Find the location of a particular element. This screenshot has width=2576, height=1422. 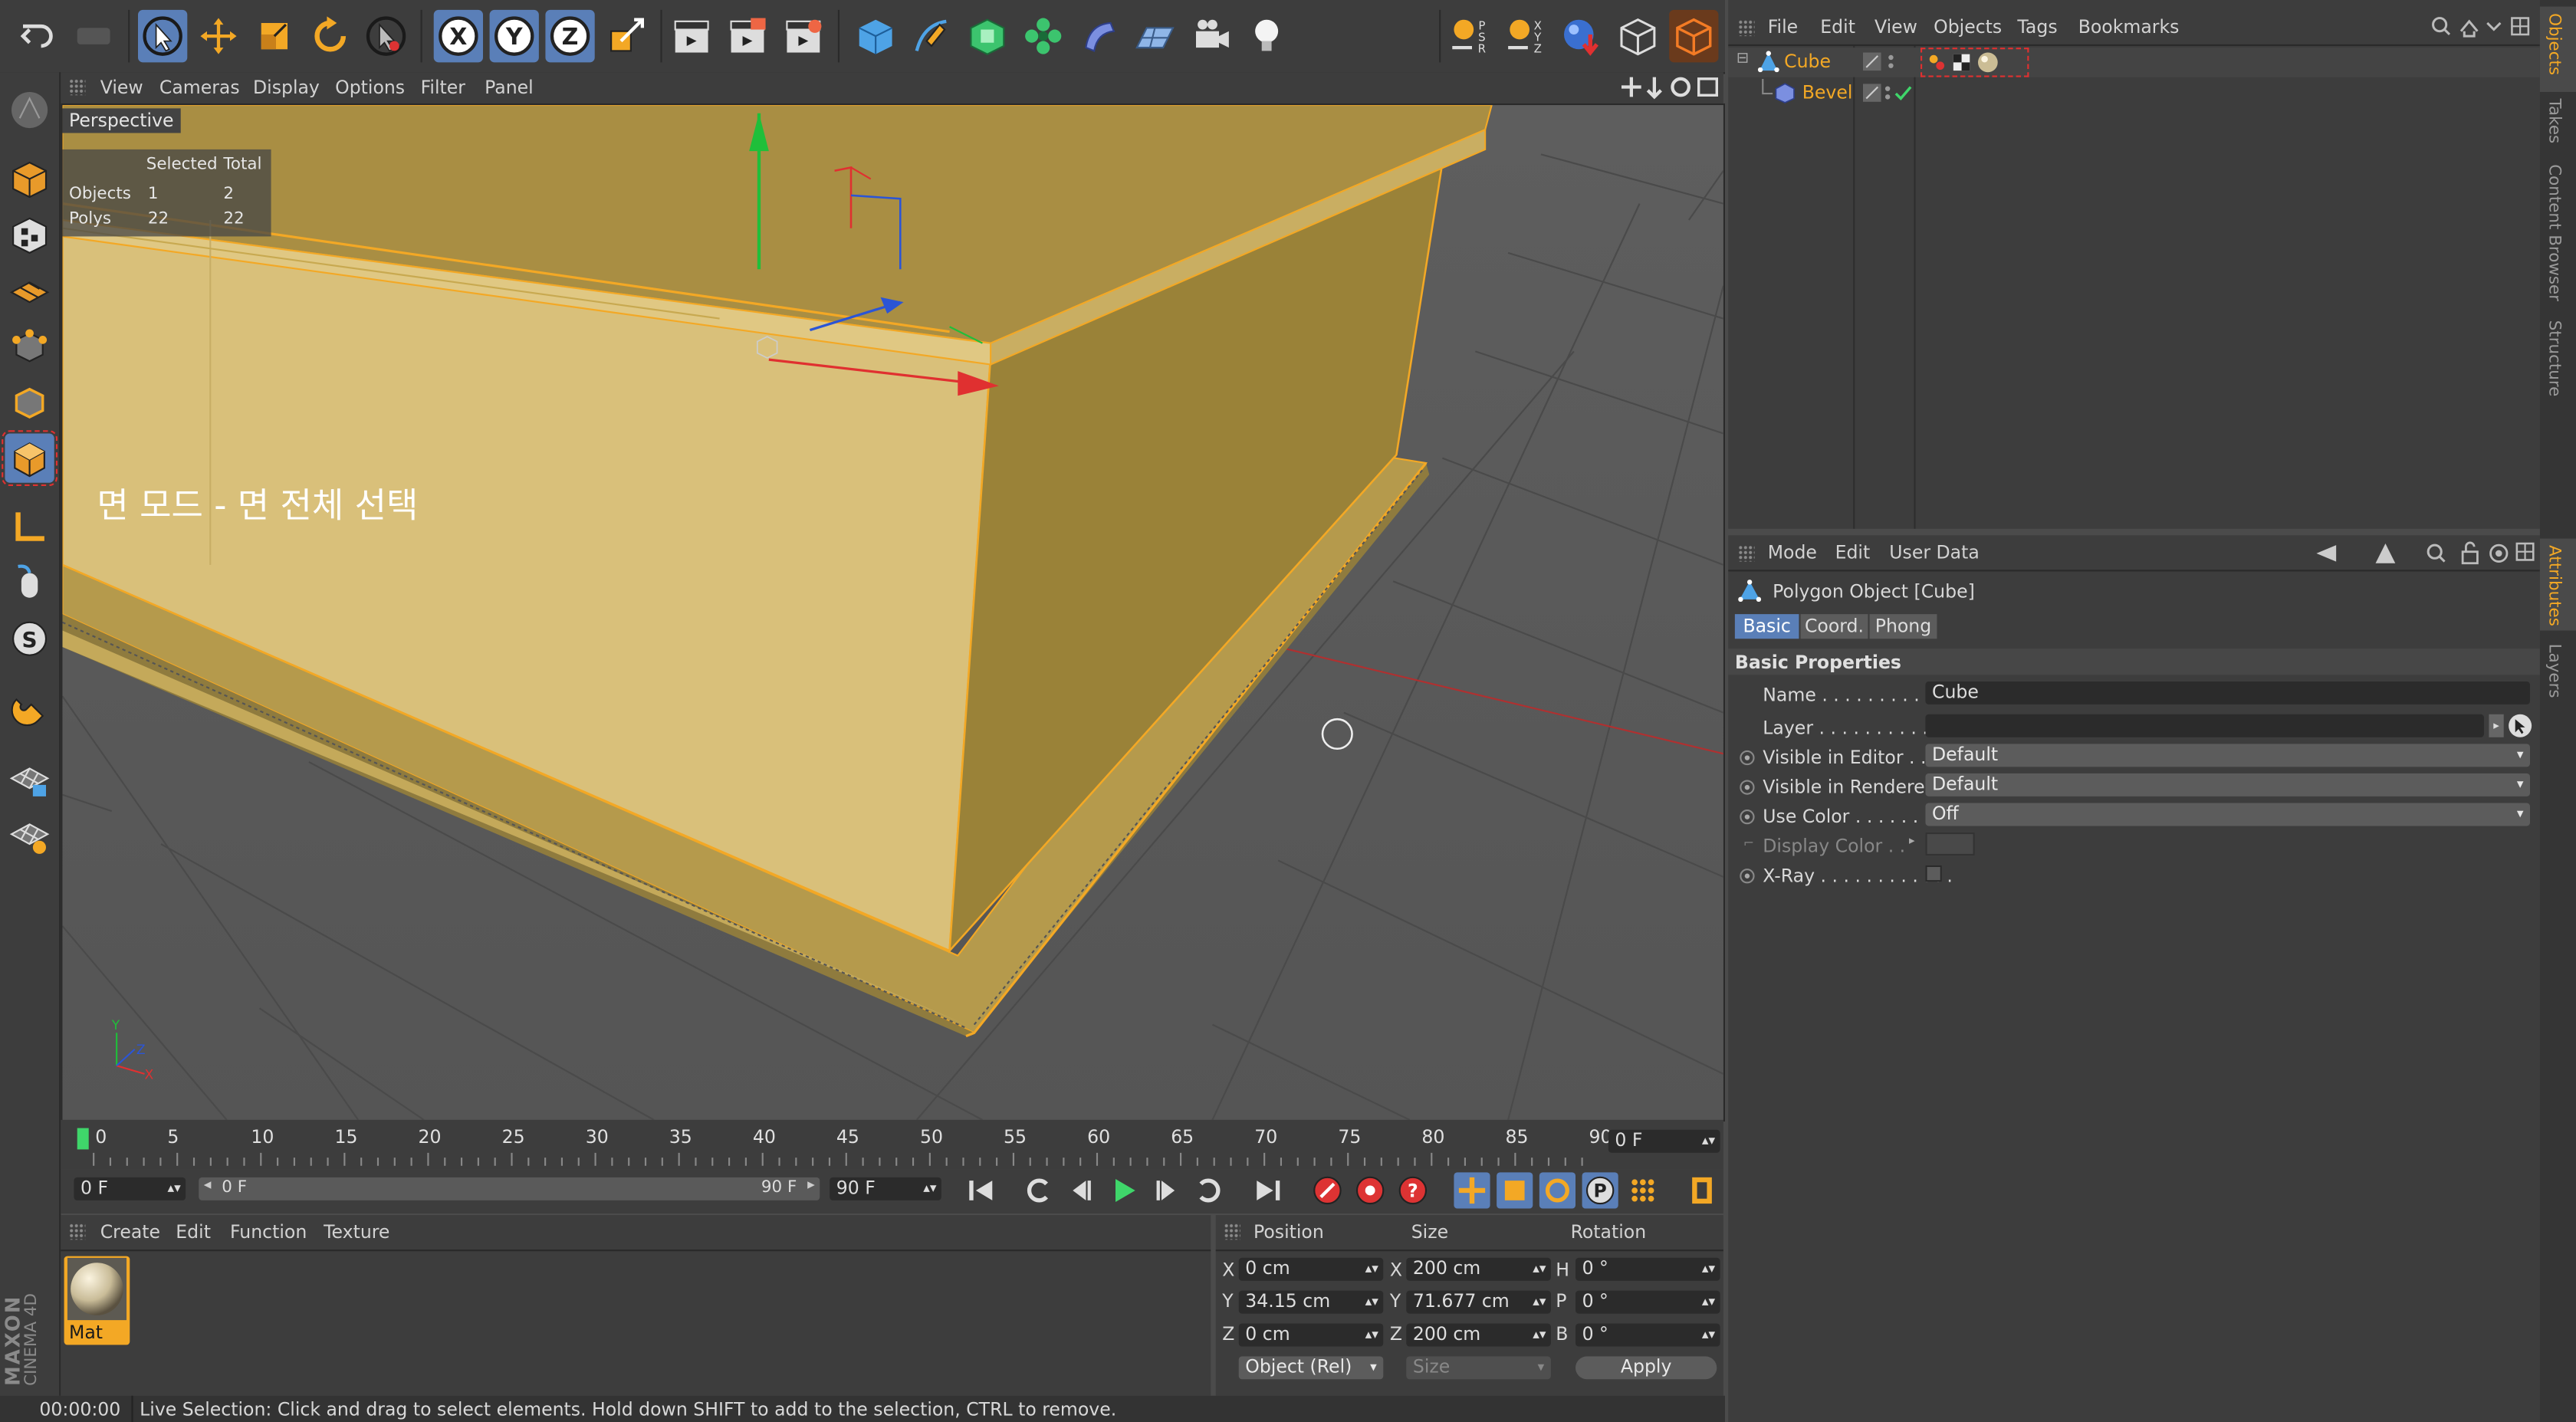

viewport-menu-view: View is located at coordinates (122, 88).